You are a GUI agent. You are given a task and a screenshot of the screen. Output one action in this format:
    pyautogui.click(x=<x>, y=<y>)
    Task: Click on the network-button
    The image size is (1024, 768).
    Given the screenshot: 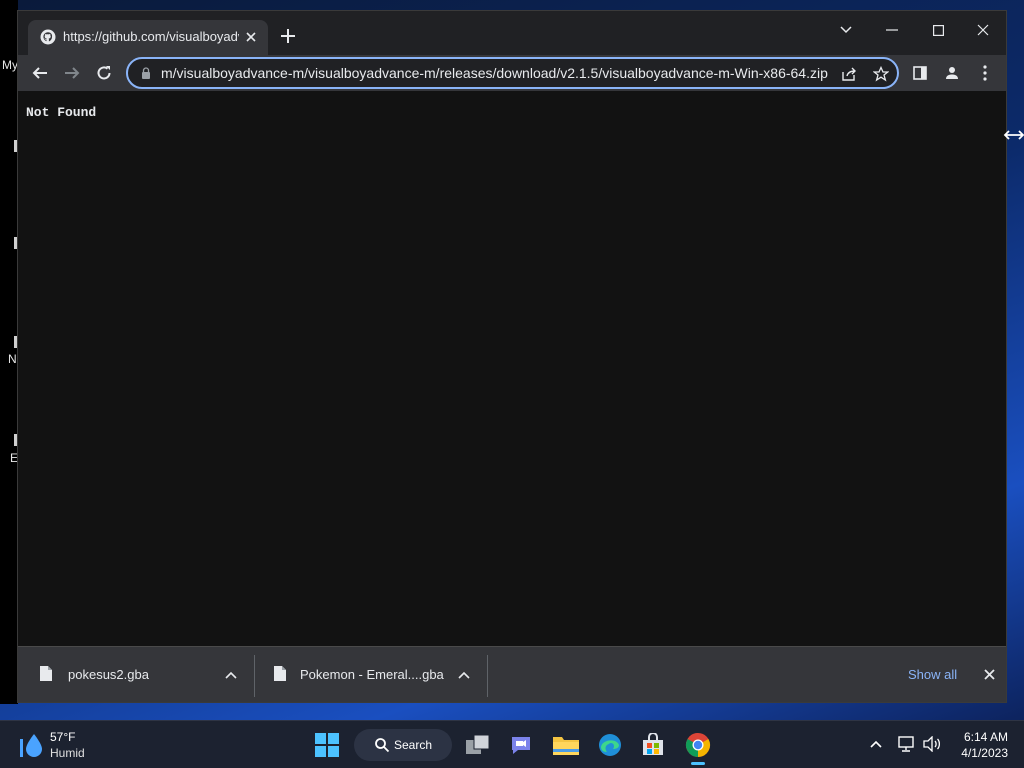 What is the action you would take?
    pyautogui.click(x=907, y=744)
    